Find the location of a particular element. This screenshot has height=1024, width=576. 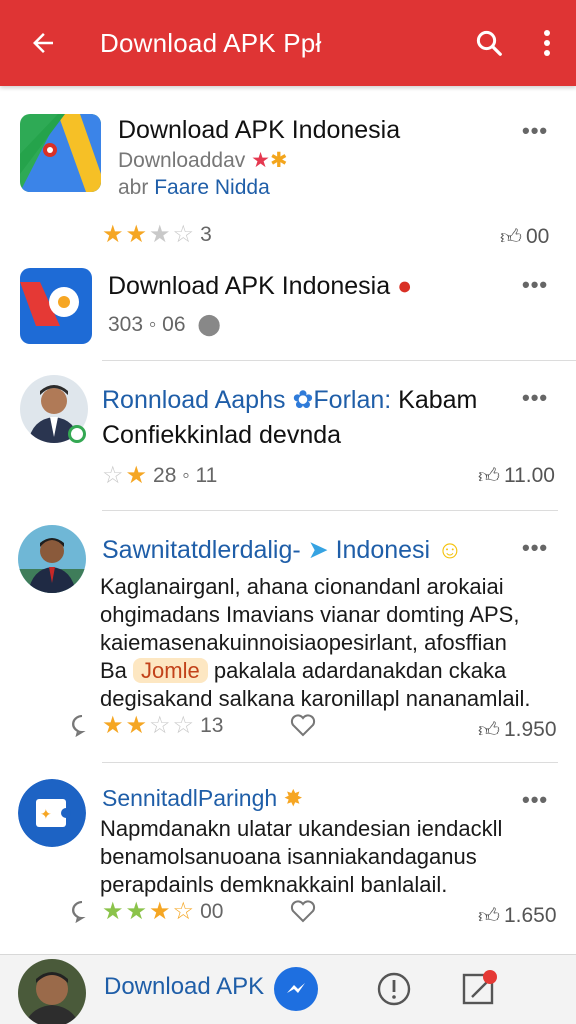

item-subtitle-prefix: abr is located at coordinates (133, 187).